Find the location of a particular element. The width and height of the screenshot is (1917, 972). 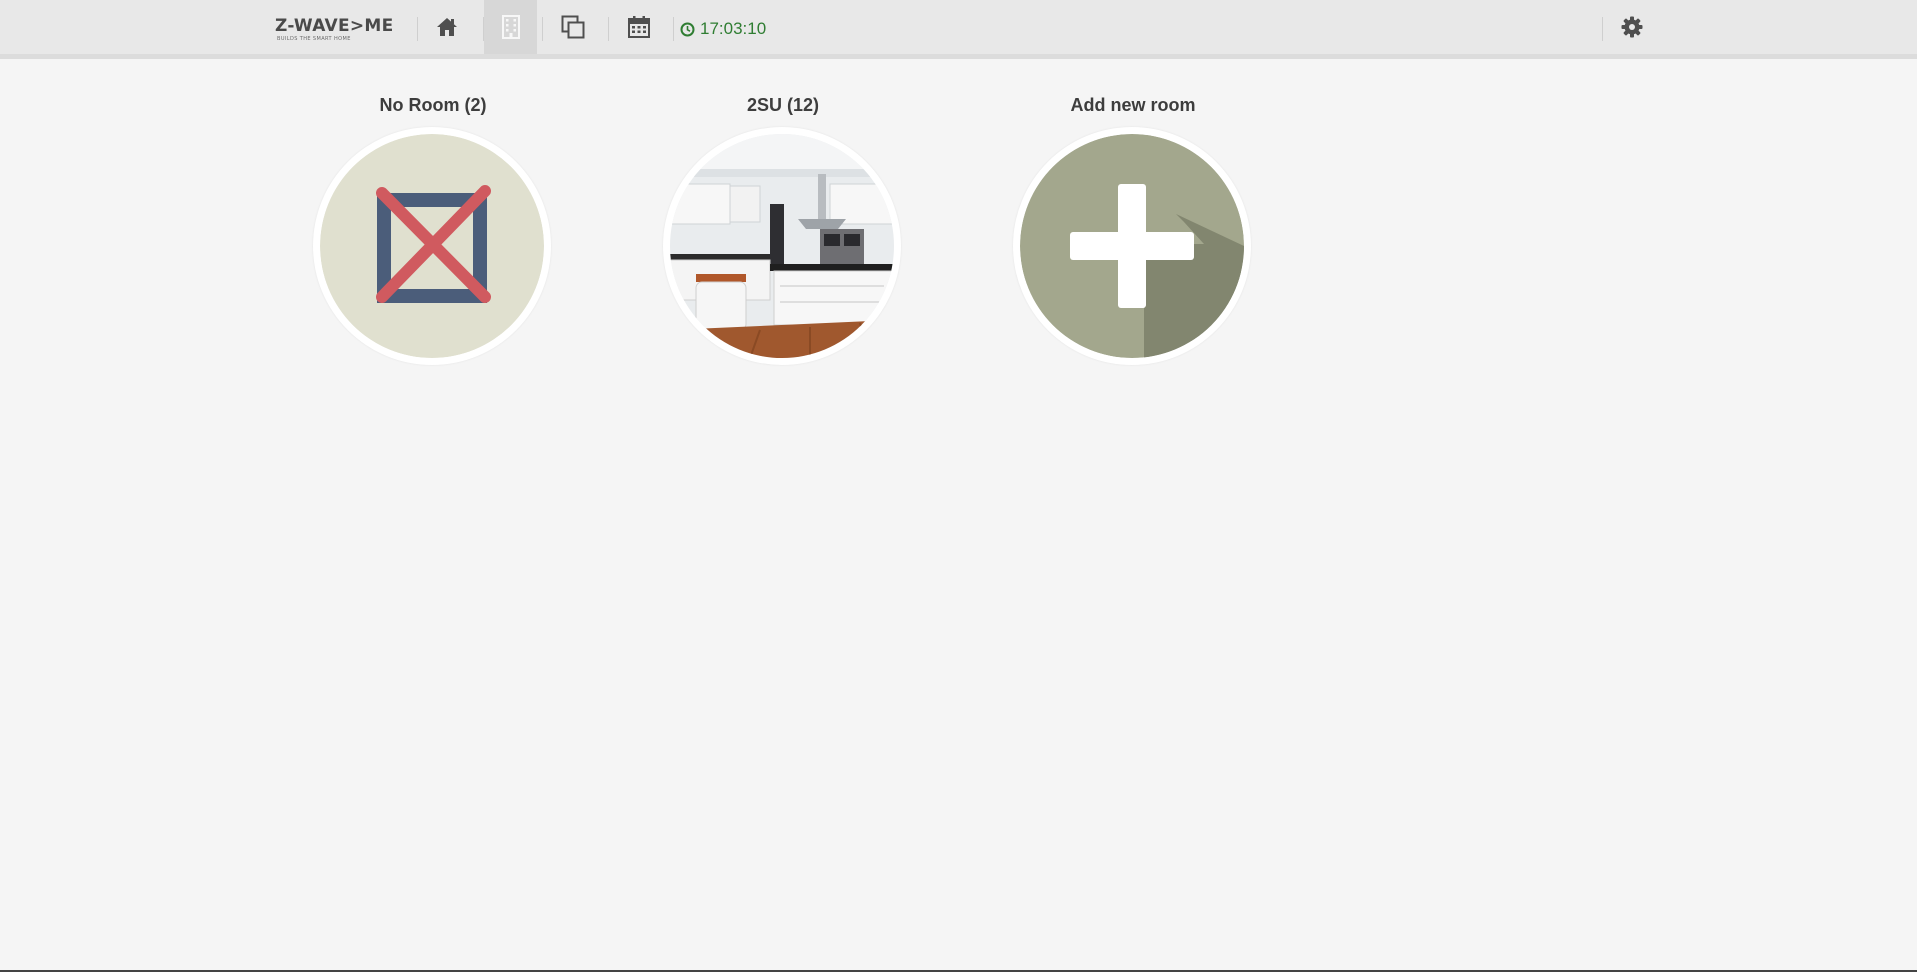

building-icon is located at coordinates (510, 27).